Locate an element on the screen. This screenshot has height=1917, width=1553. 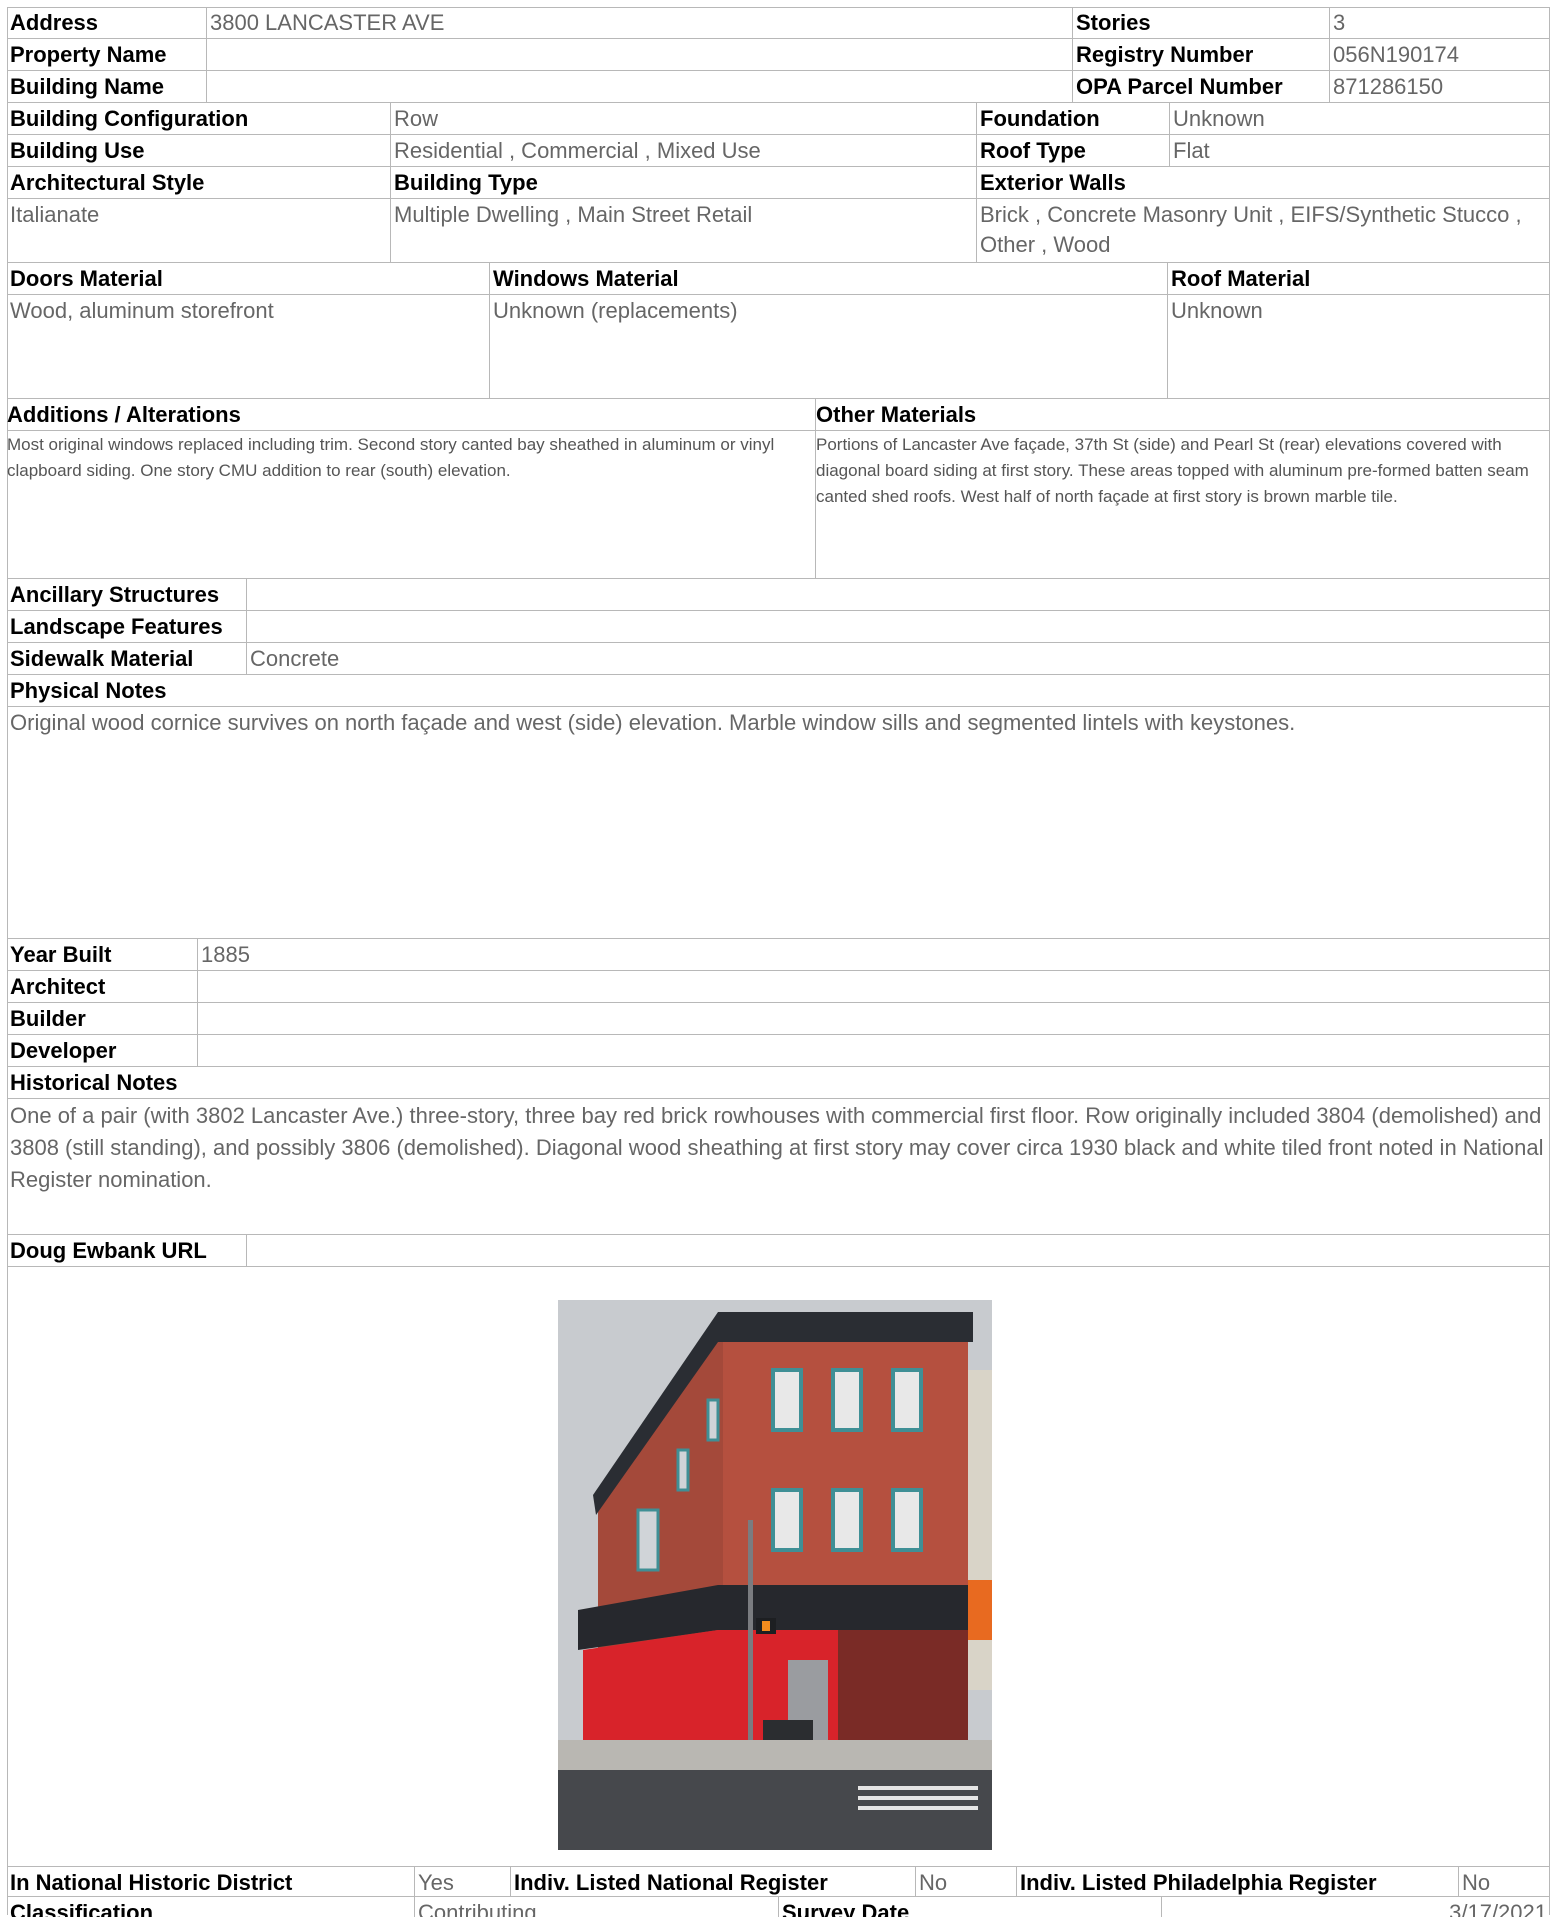
architectural-style-value: Italianate is located at coordinates (199, 230).